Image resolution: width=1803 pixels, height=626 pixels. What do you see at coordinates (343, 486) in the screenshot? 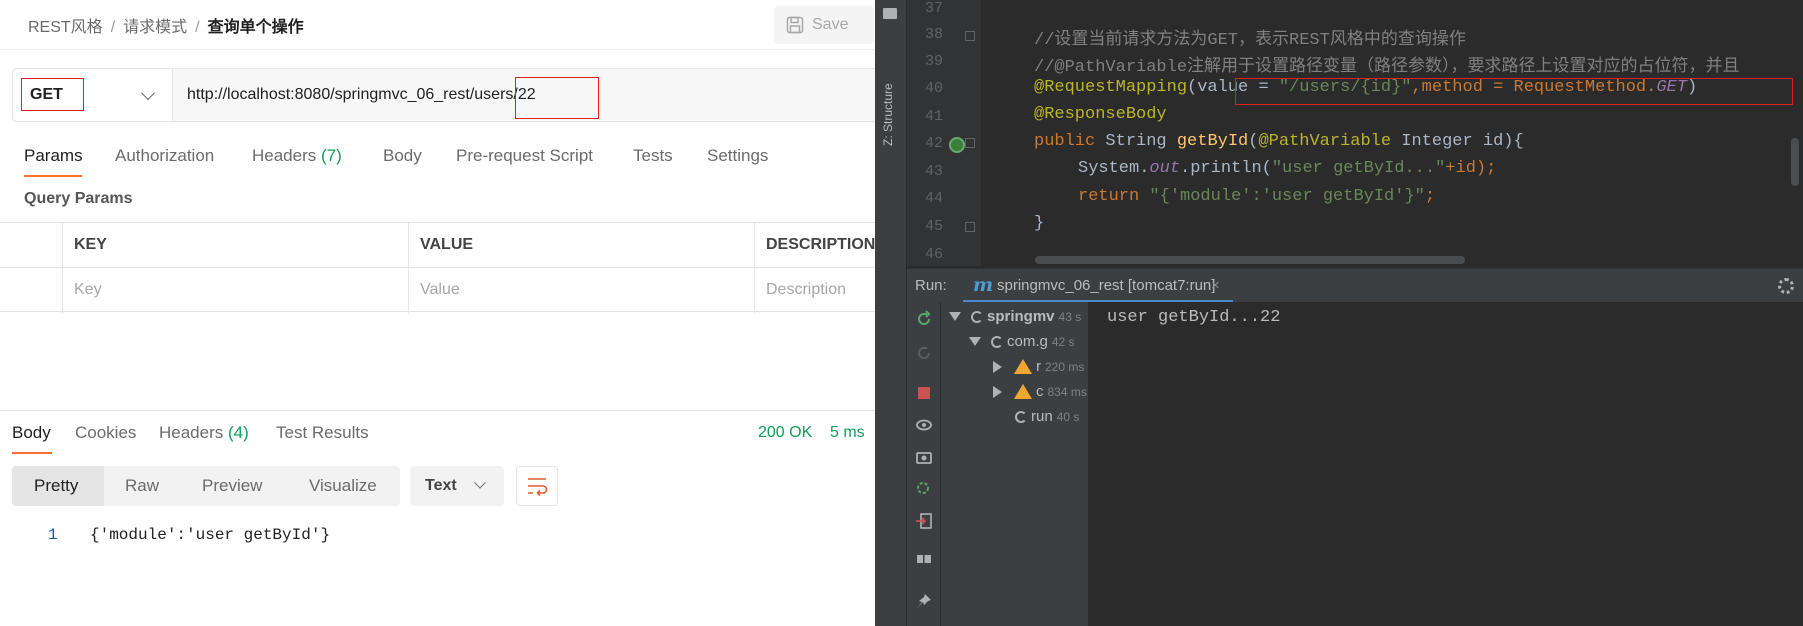
I see `visualize-button: Visualize` at bounding box center [343, 486].